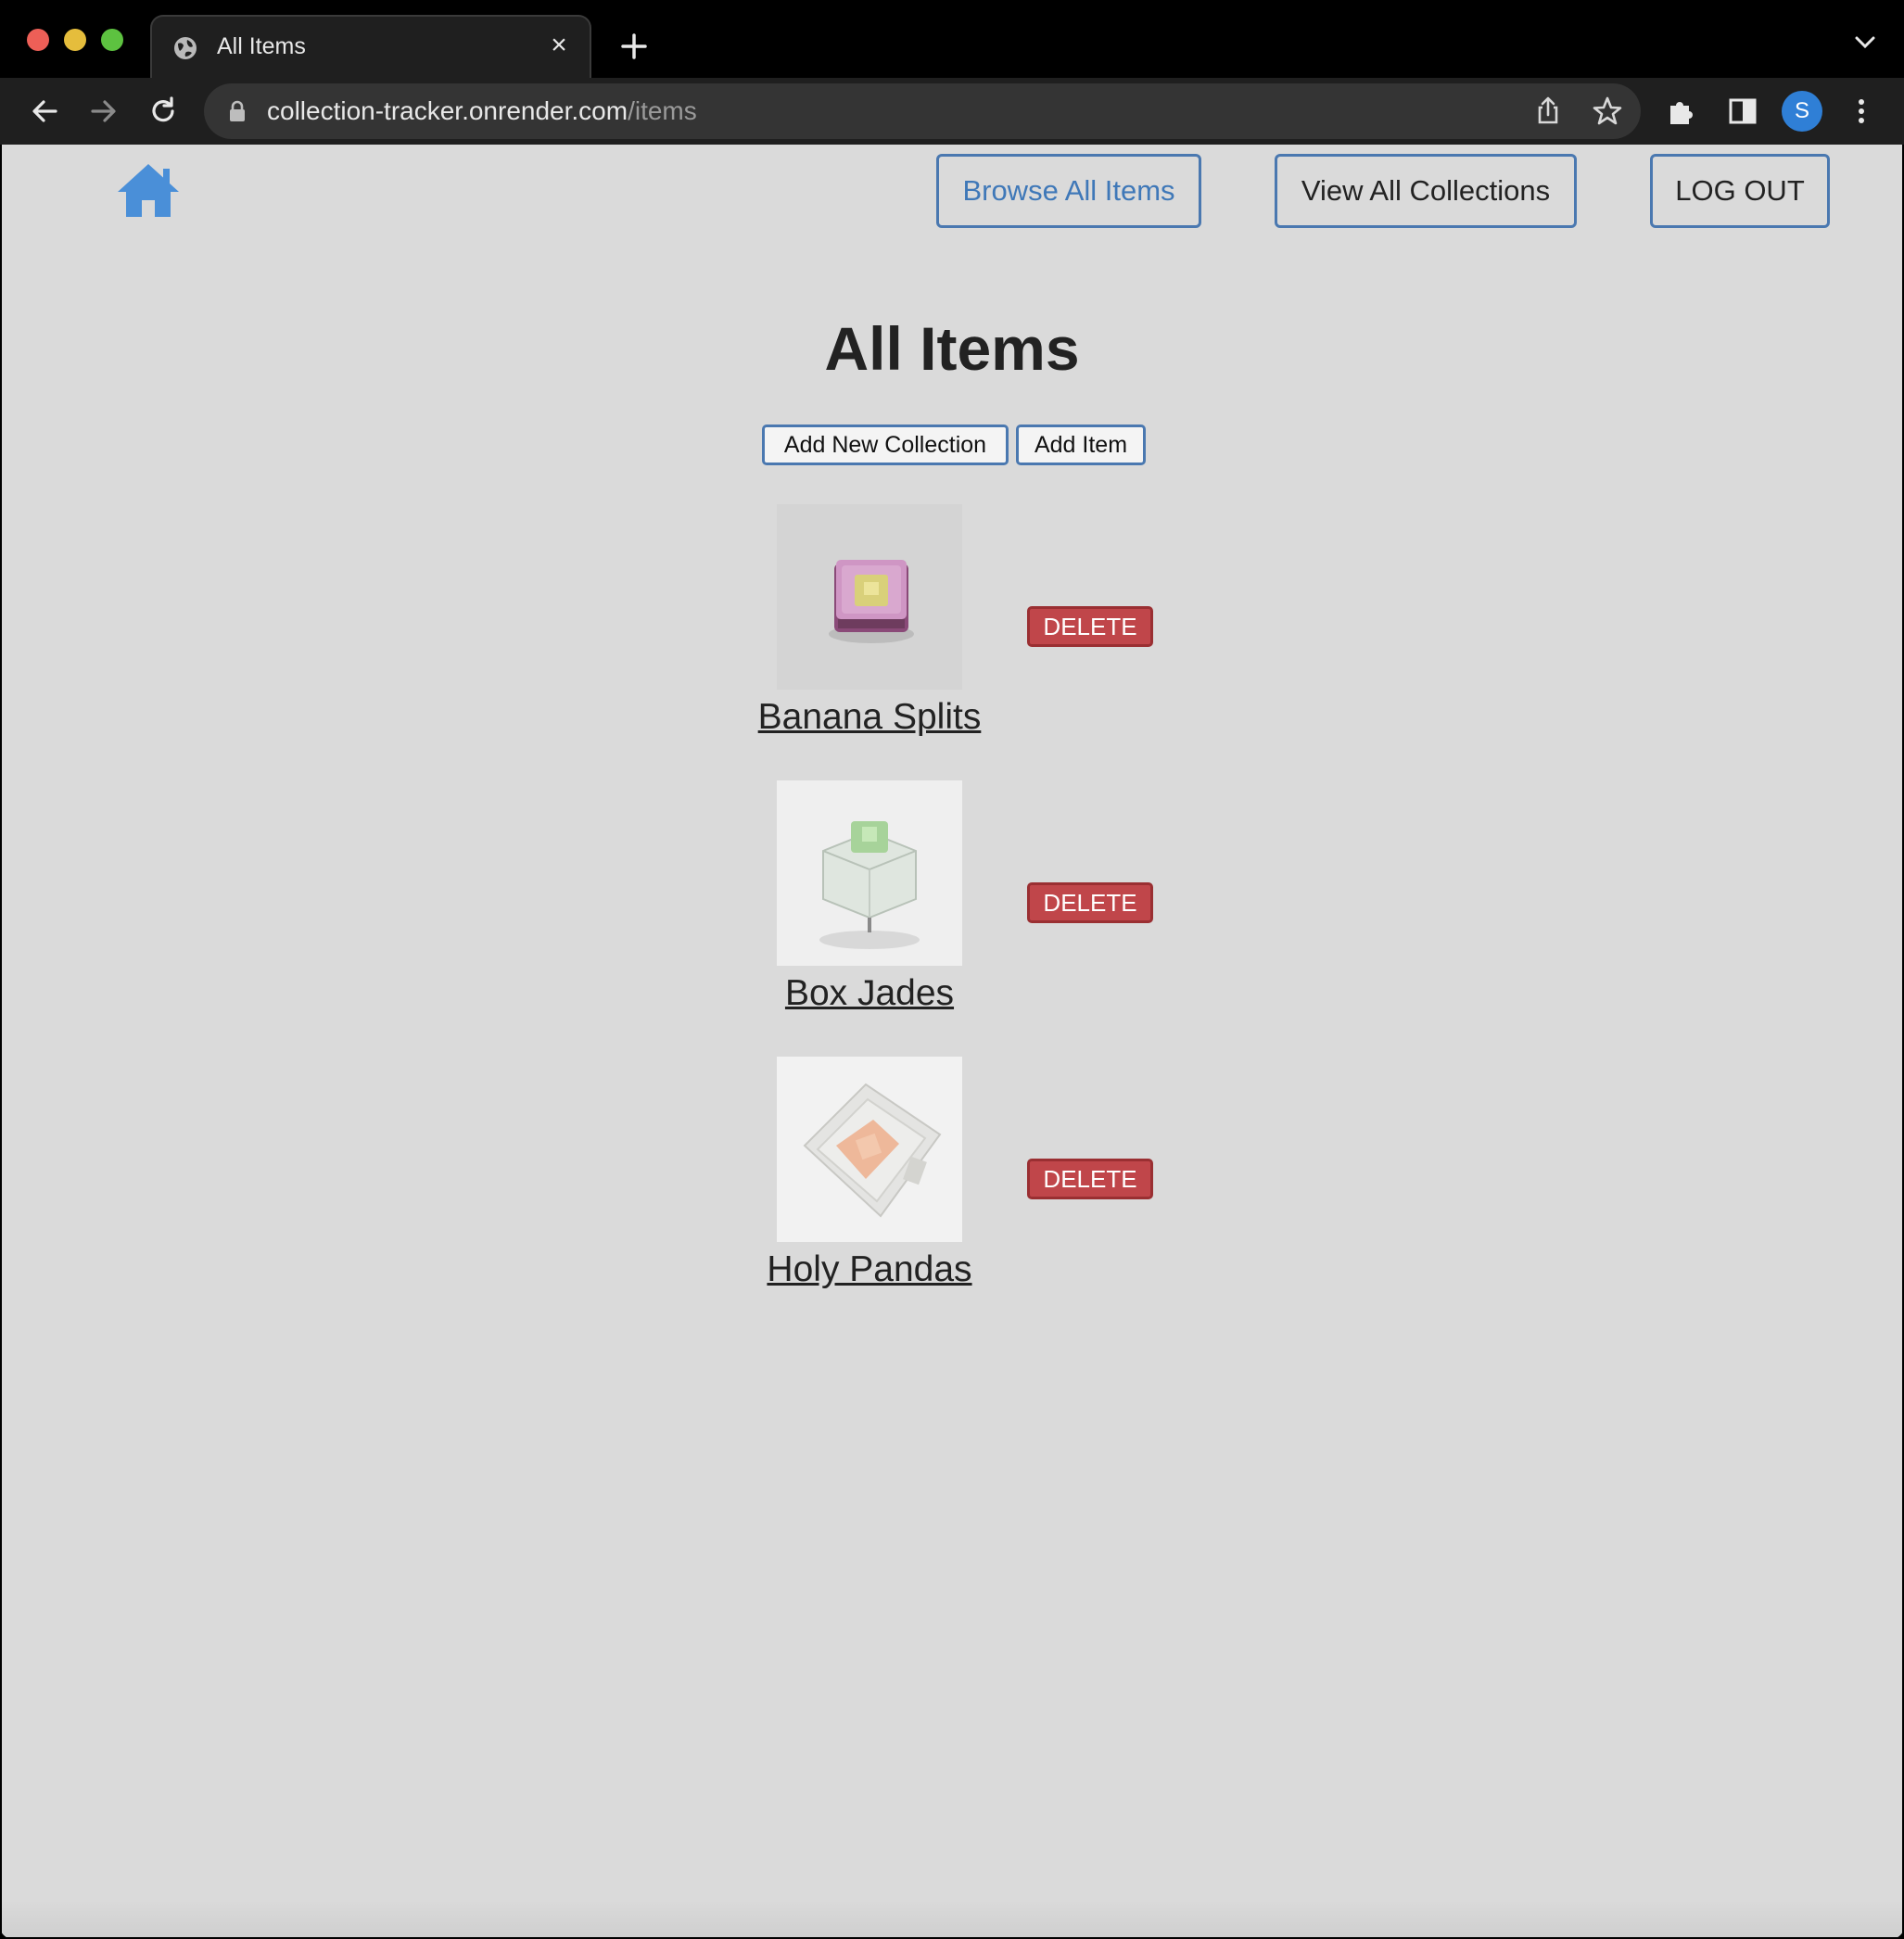 The width and height of the screenshot is (1904, 1939). I want to click on item-link: Holy Pandas, so click(869, 1269).